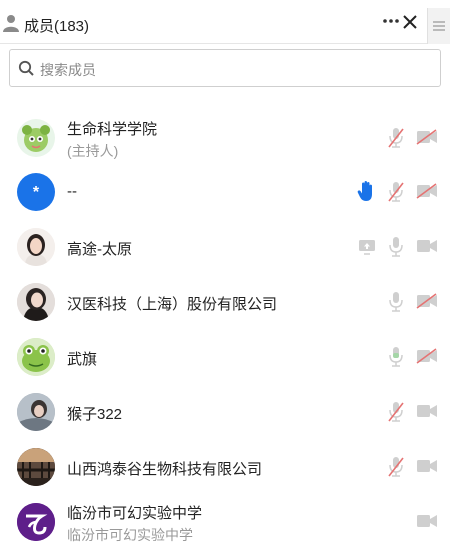 This screenshot has width=450, height=554. Describe the element at coordinates (396, 357) in the screenshot. I see `mic-speaking-icon` at that location.